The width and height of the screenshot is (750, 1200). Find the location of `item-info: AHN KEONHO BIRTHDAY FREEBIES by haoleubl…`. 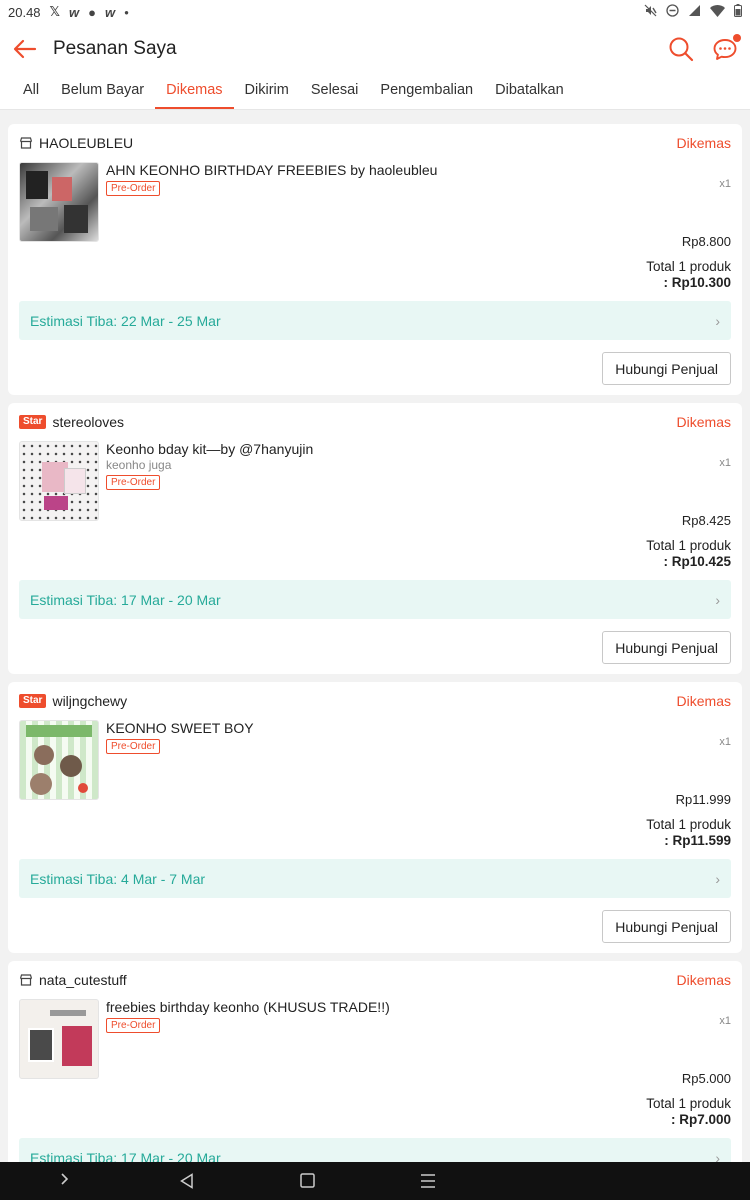

item-info: AHN KEONHO BIRTHDAY FREEBIES by haoleubl… is located at coordinates (418, 202).